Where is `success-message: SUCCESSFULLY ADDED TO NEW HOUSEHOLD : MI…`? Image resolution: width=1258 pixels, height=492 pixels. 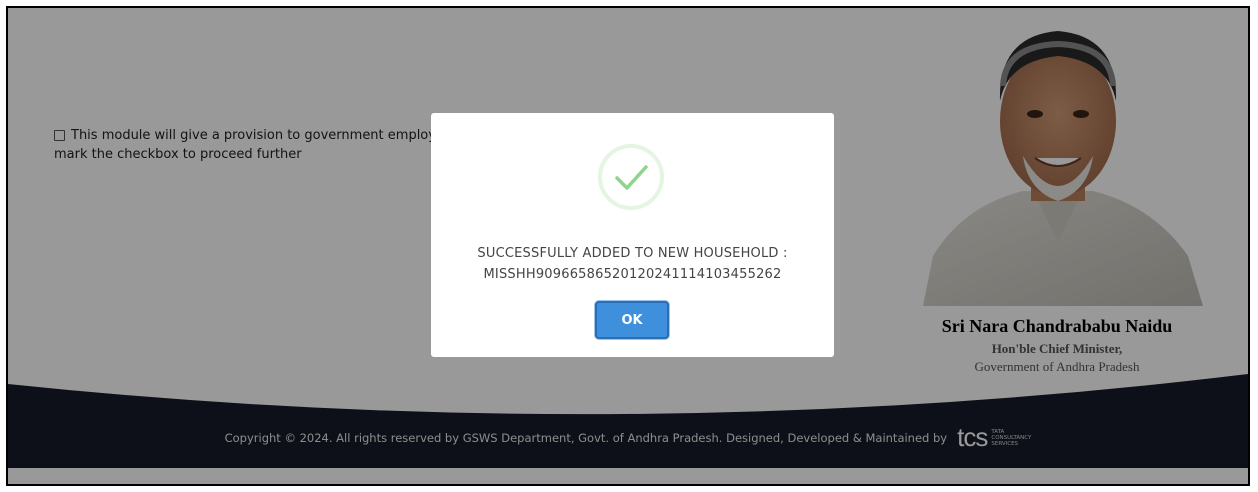
success-message: SUCCESSFULLY ADDED TO NEW HOUSEHOLD : MI… is located at coordinates (632, 264).